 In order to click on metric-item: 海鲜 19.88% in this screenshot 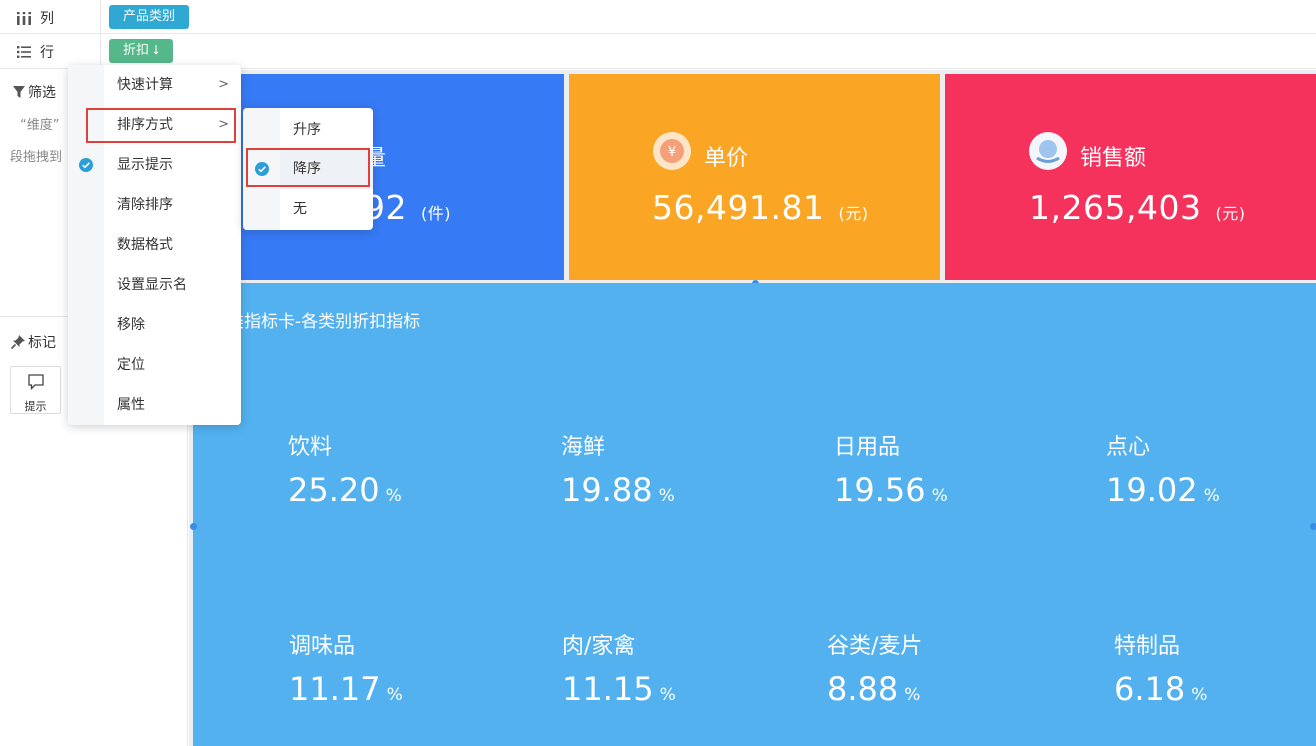, I will do `click(618, 469)`.